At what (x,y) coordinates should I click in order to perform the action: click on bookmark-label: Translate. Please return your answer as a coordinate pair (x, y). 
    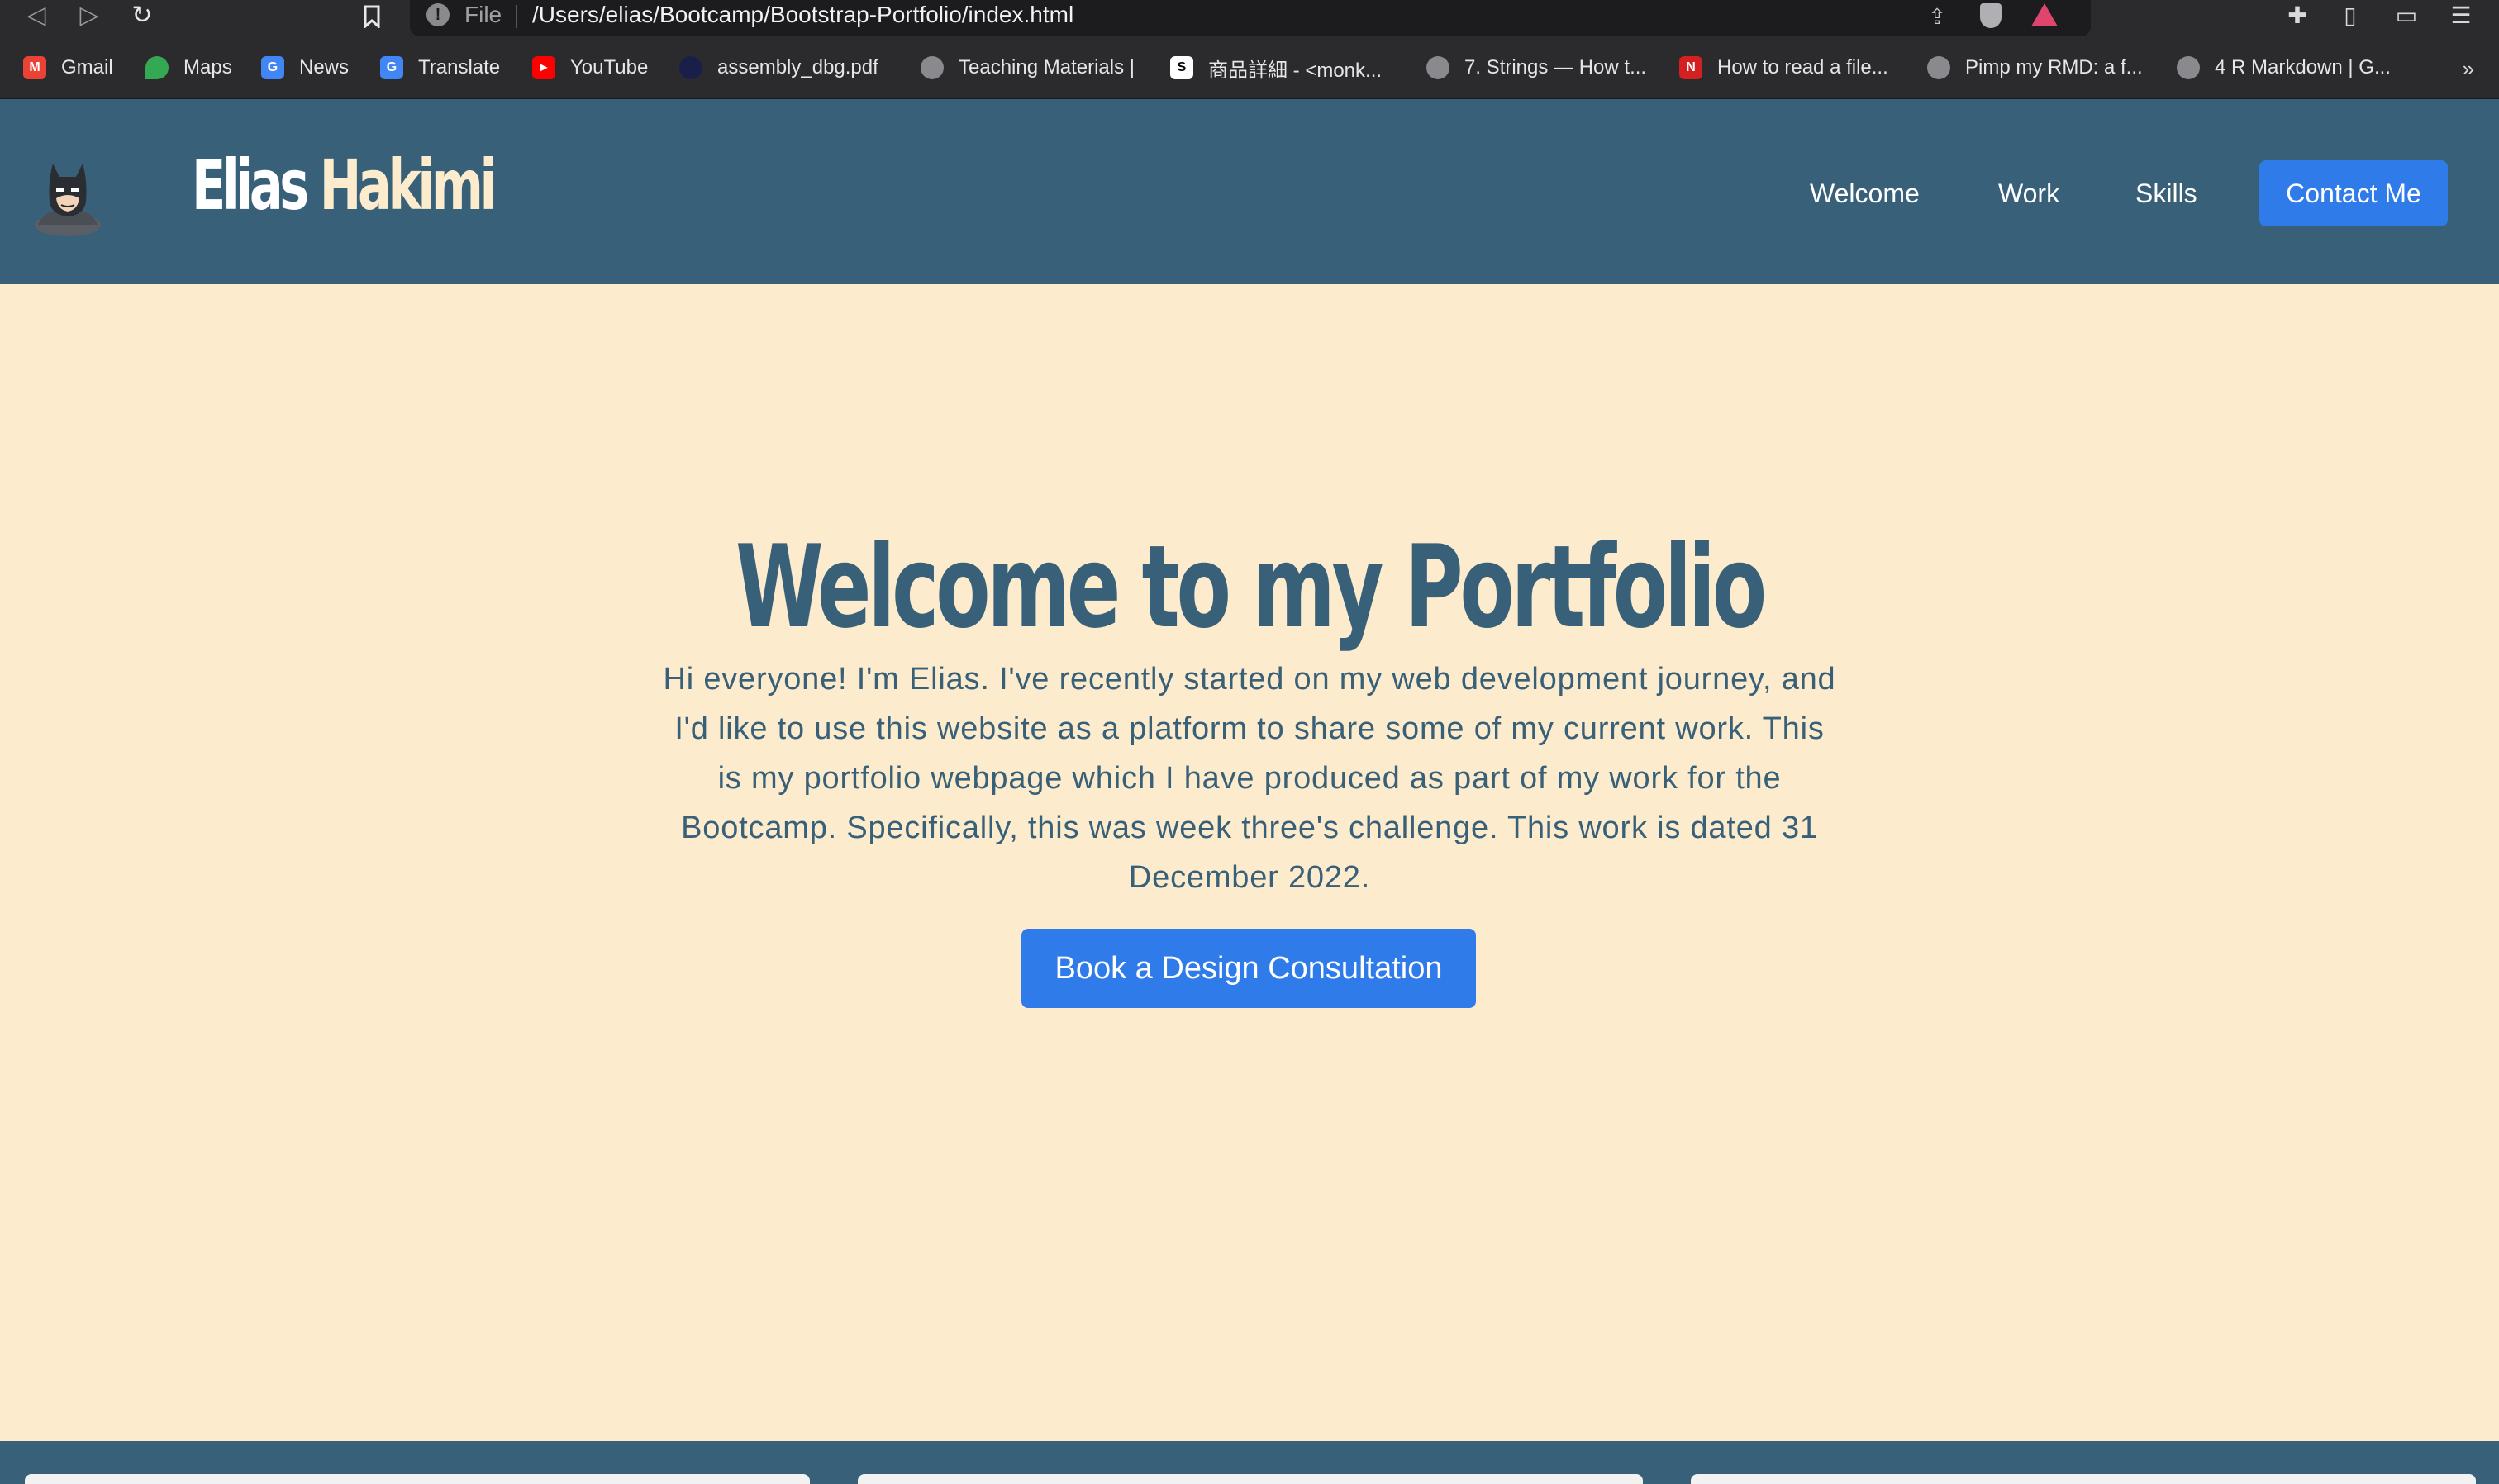
    Looking at the image, I should click on (459, 67).